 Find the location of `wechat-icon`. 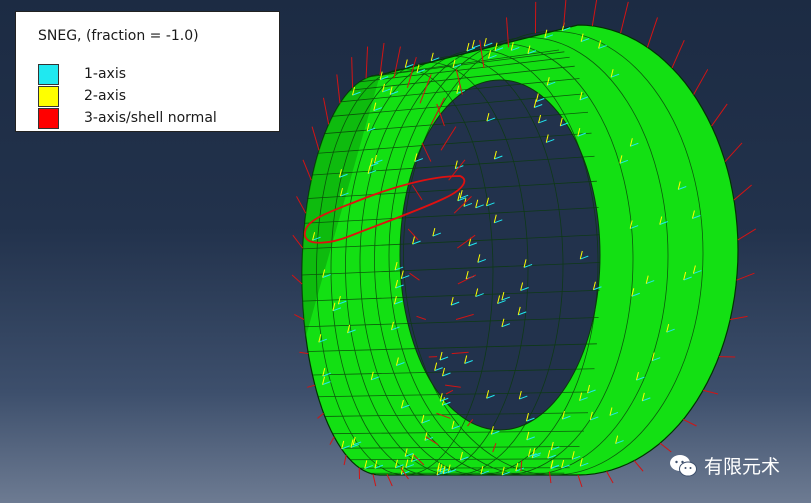

wechat-icon is located at coordinates (683, 465).